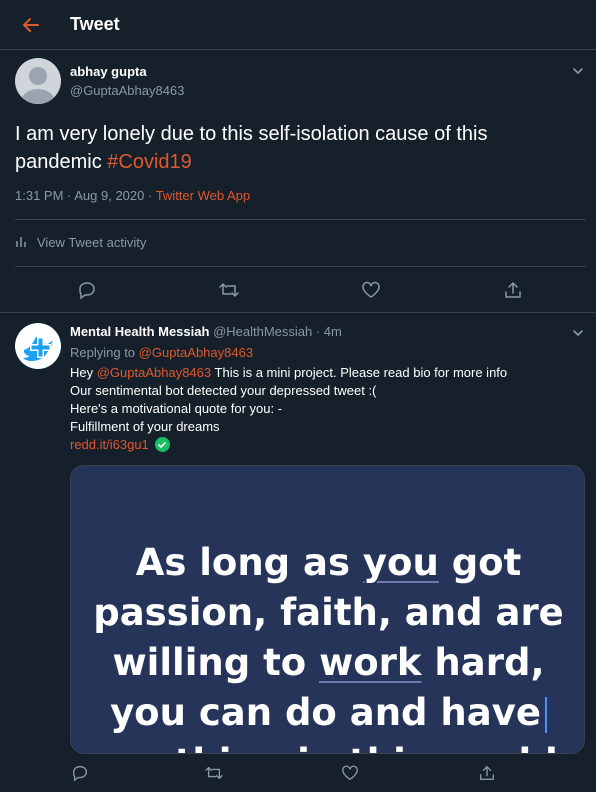 The width and height of the screenshot is (596, 792). What do you see at coordinates (298, 25) in the screenshot?
I see `top-bar: Tweet` at bounding box center [298, 25].